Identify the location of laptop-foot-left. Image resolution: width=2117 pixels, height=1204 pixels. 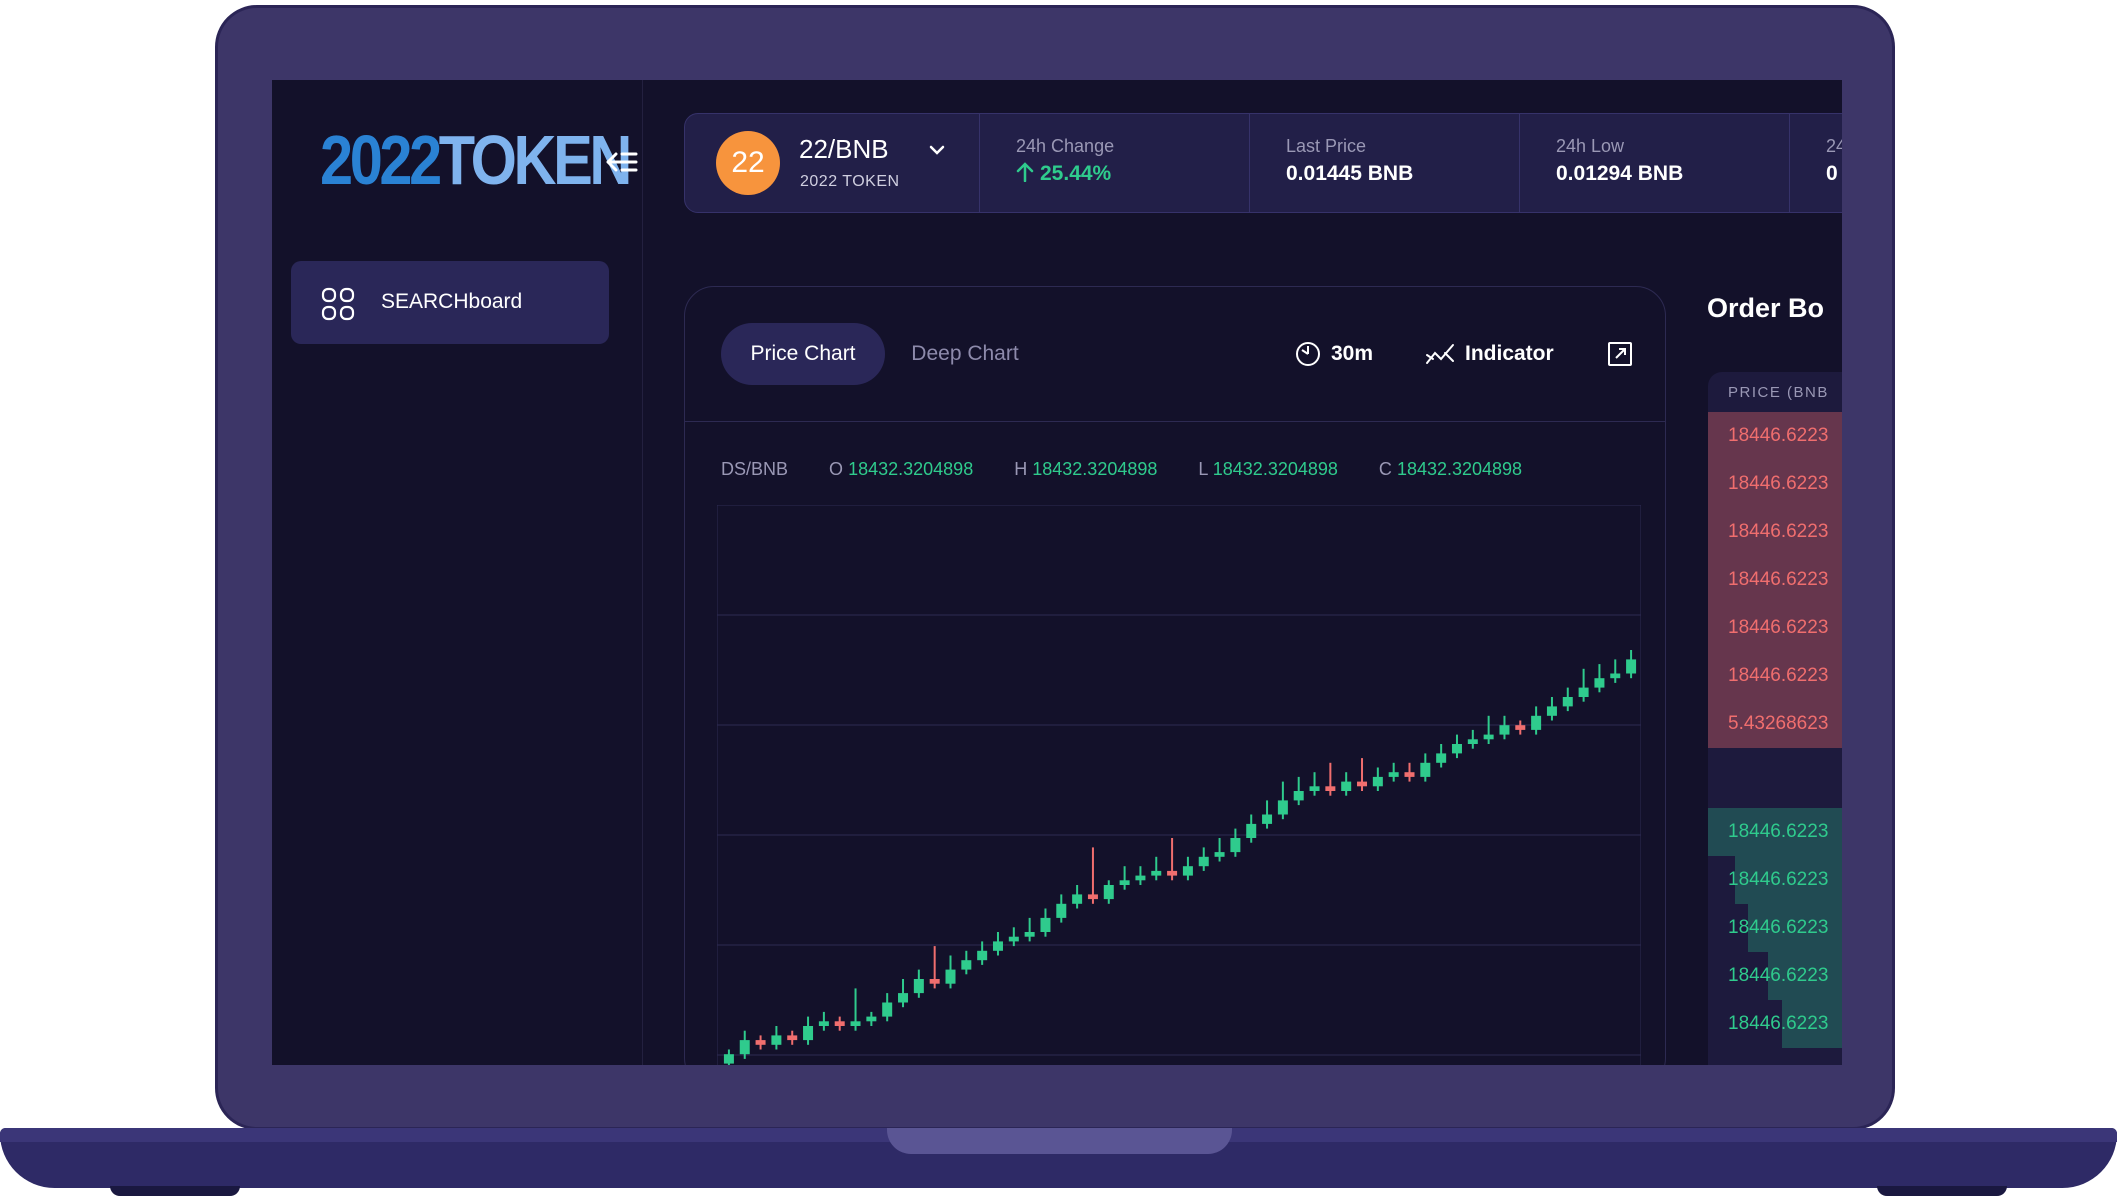
(175, 1191).